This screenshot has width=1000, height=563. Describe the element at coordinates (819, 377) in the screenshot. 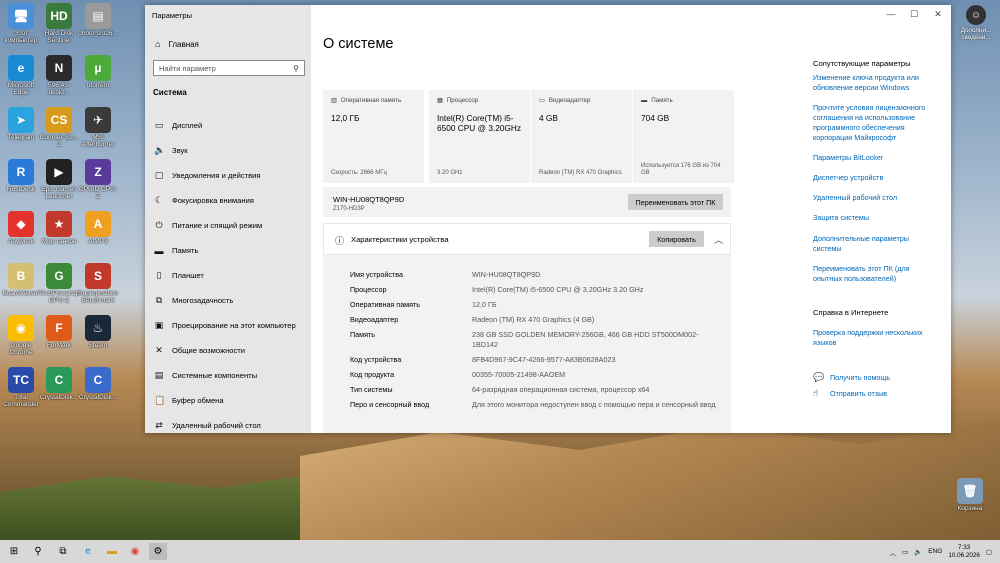

I see `help-icon: 💬` at that location.